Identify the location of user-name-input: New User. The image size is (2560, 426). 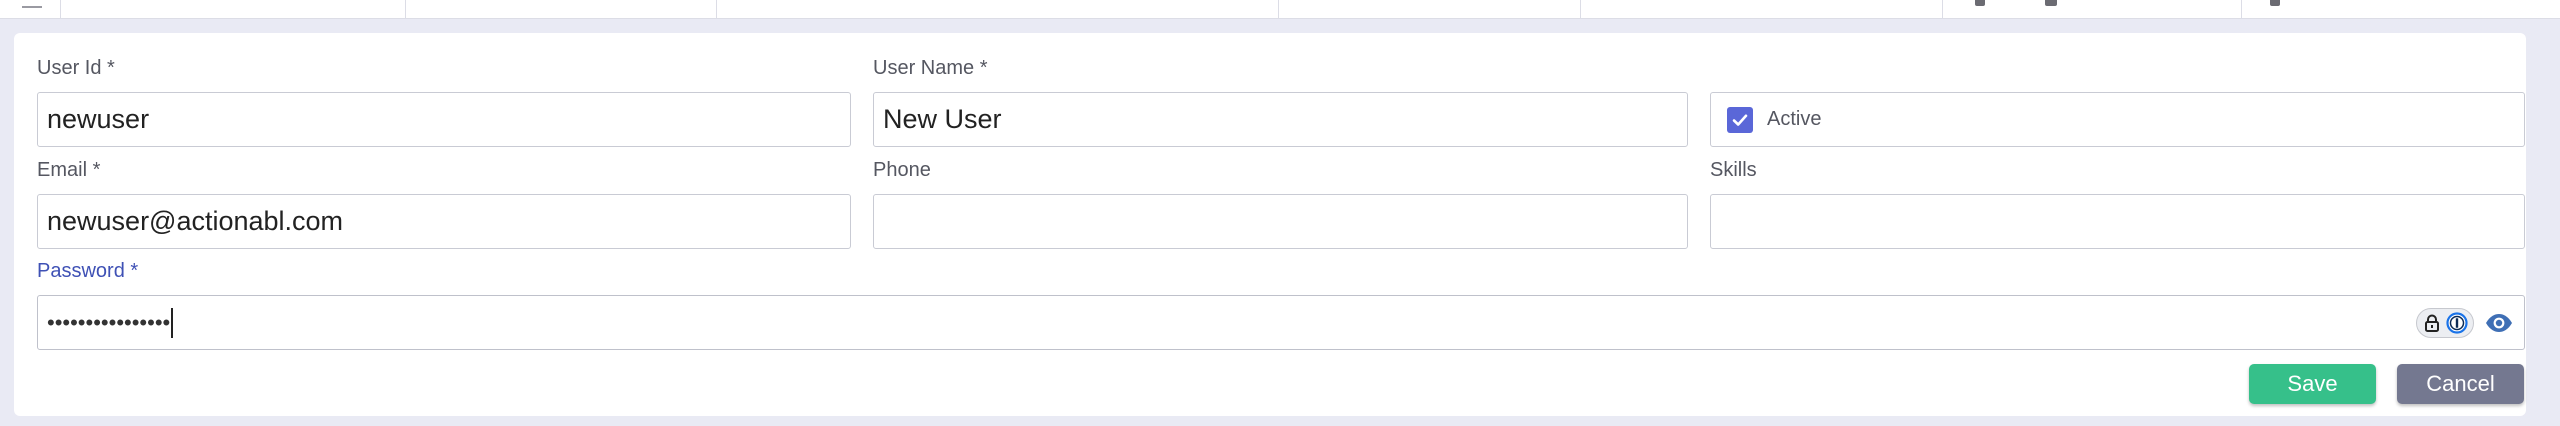
(1280, 119).